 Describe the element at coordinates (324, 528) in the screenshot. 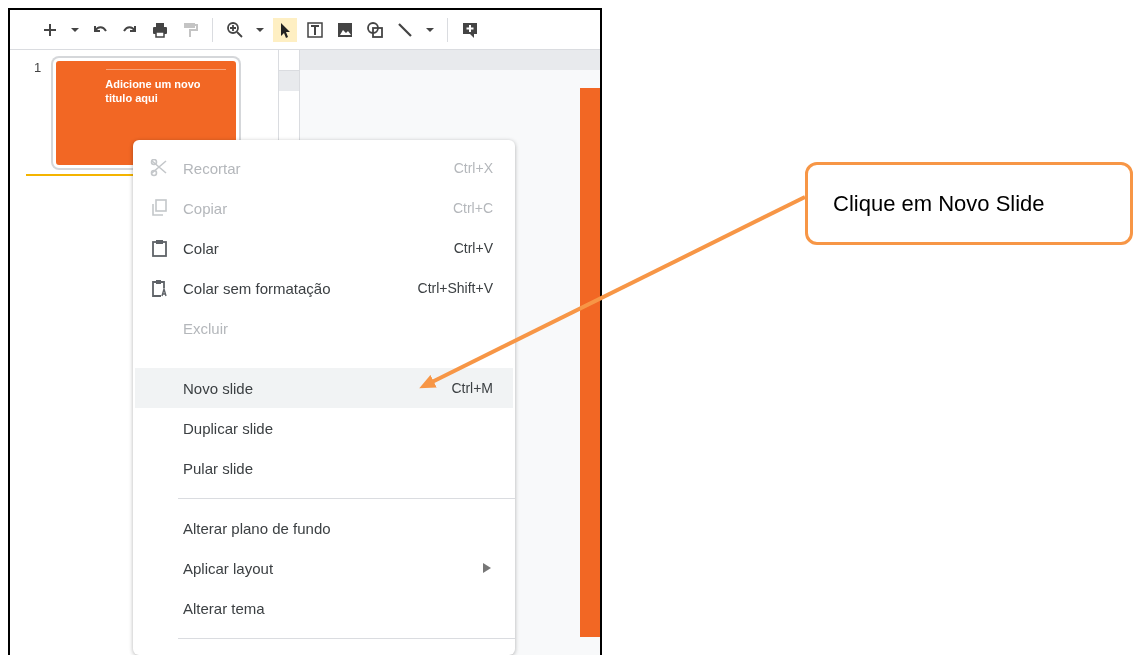

I see `menu-item: Alterar plano de fundo` at that location.